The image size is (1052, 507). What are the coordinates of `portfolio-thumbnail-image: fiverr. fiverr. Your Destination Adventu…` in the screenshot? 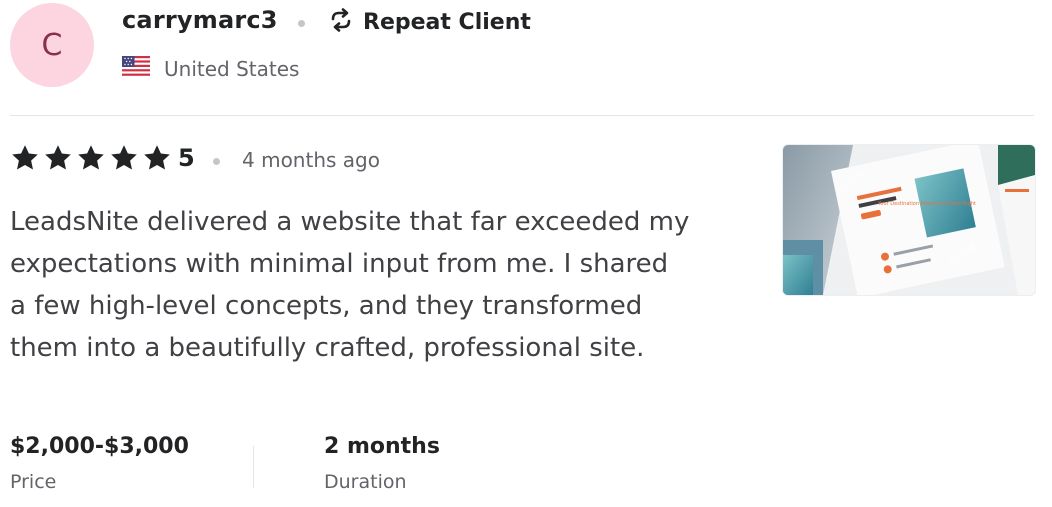 It's located at (909, 220).